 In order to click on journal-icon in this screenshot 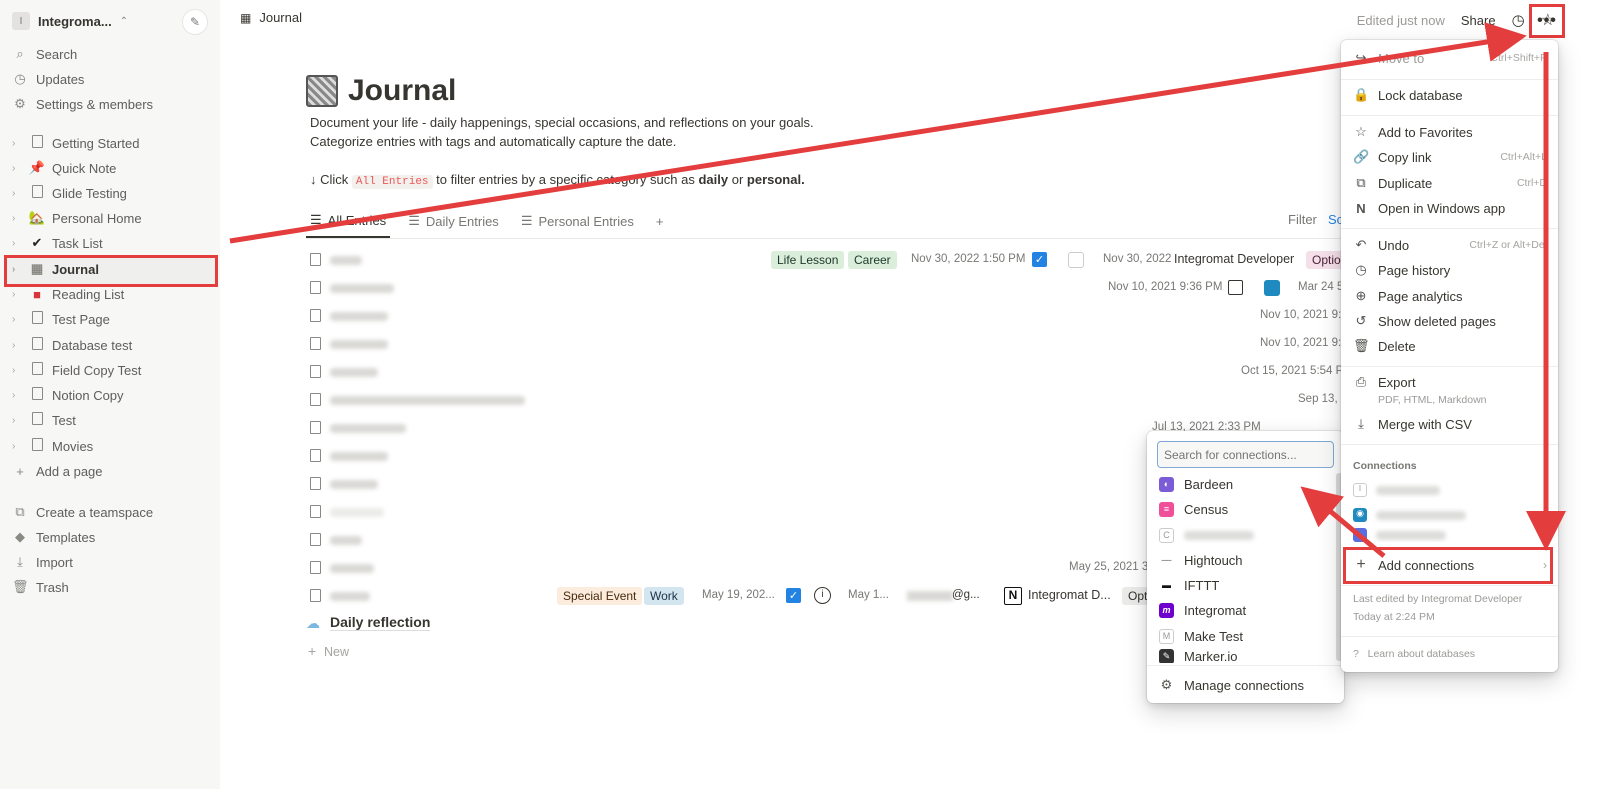, I will do `click(322, 91)`.